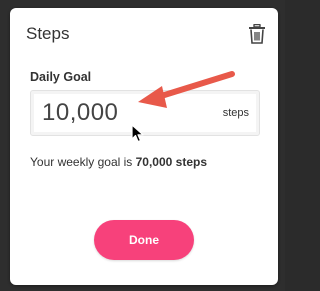 Image resolution: width=320 pixels, height=291 pixels. Describe the element at coordinates (48, 33) in the screenshot. I see `dialog-title: Steps` at that location.